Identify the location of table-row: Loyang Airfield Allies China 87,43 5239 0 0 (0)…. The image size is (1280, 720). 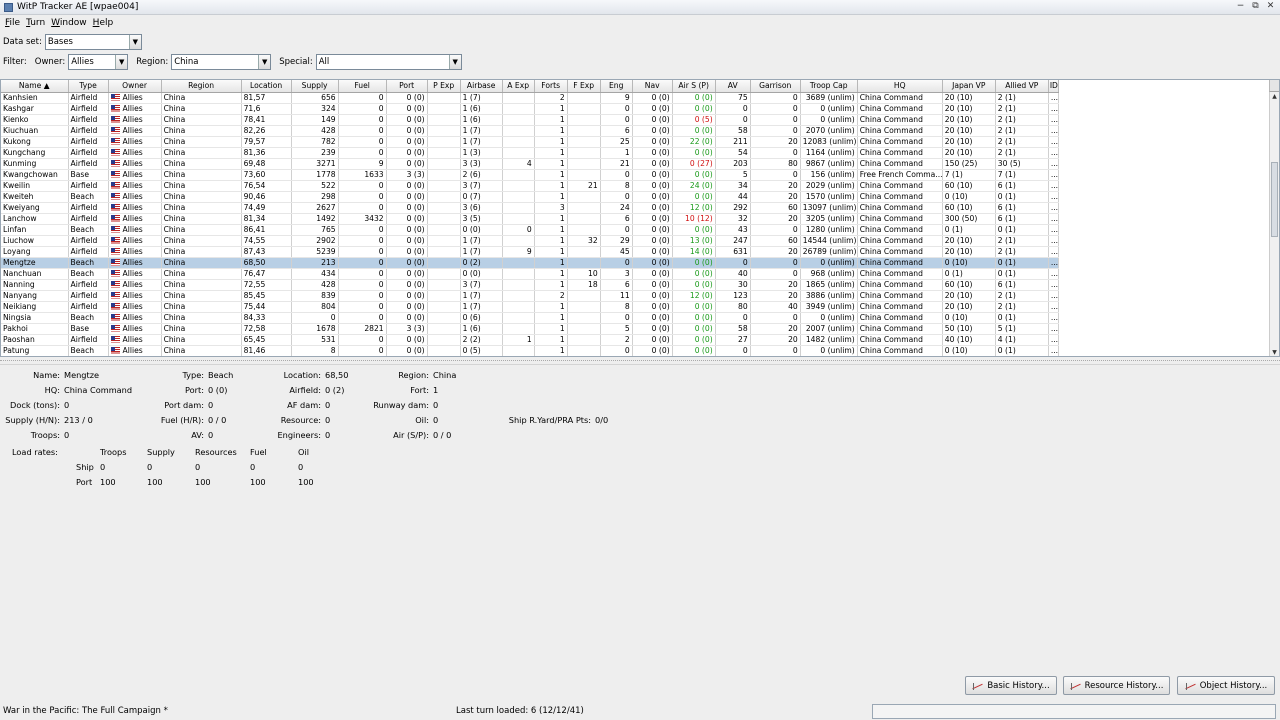
(530, 252).